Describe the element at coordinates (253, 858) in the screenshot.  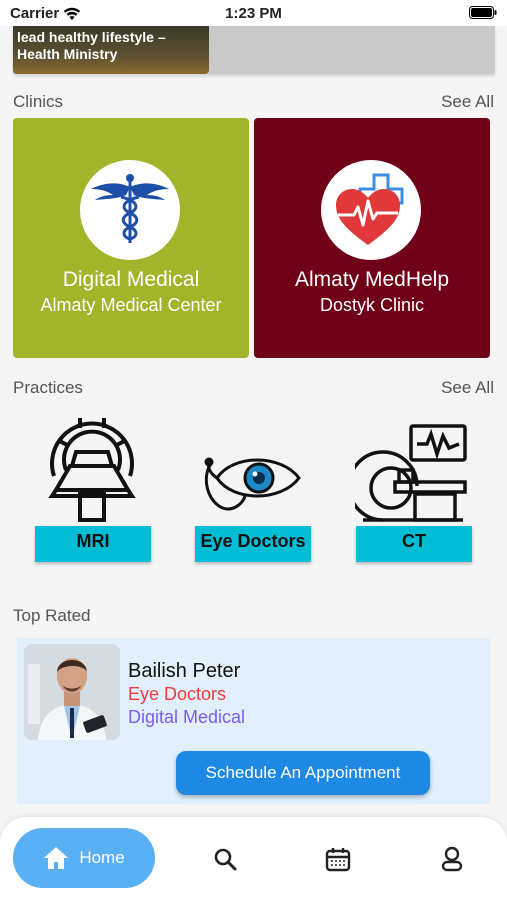
I see `bottom-navigation: Home` at that location.